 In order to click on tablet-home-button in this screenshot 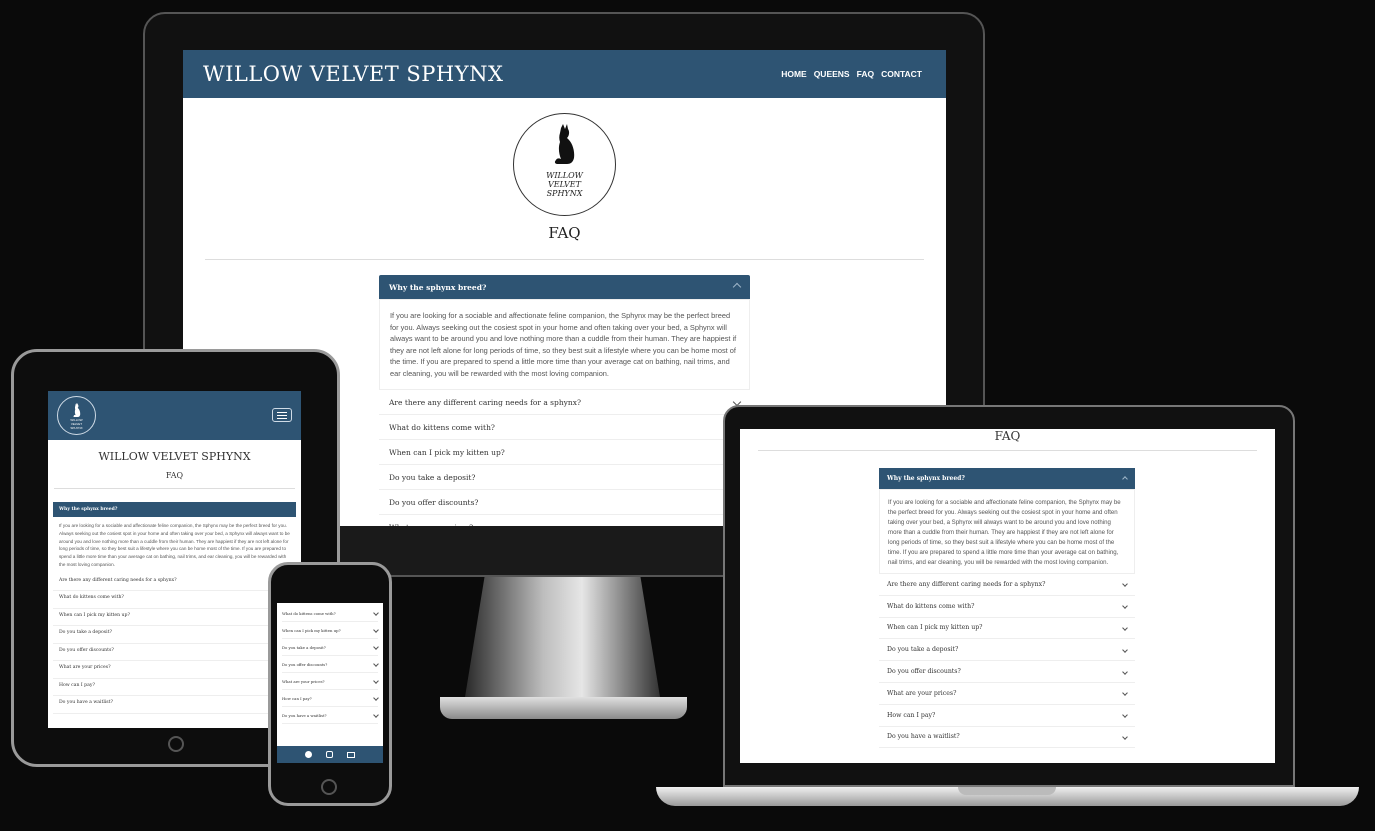, I will do `click(176, 744)`.